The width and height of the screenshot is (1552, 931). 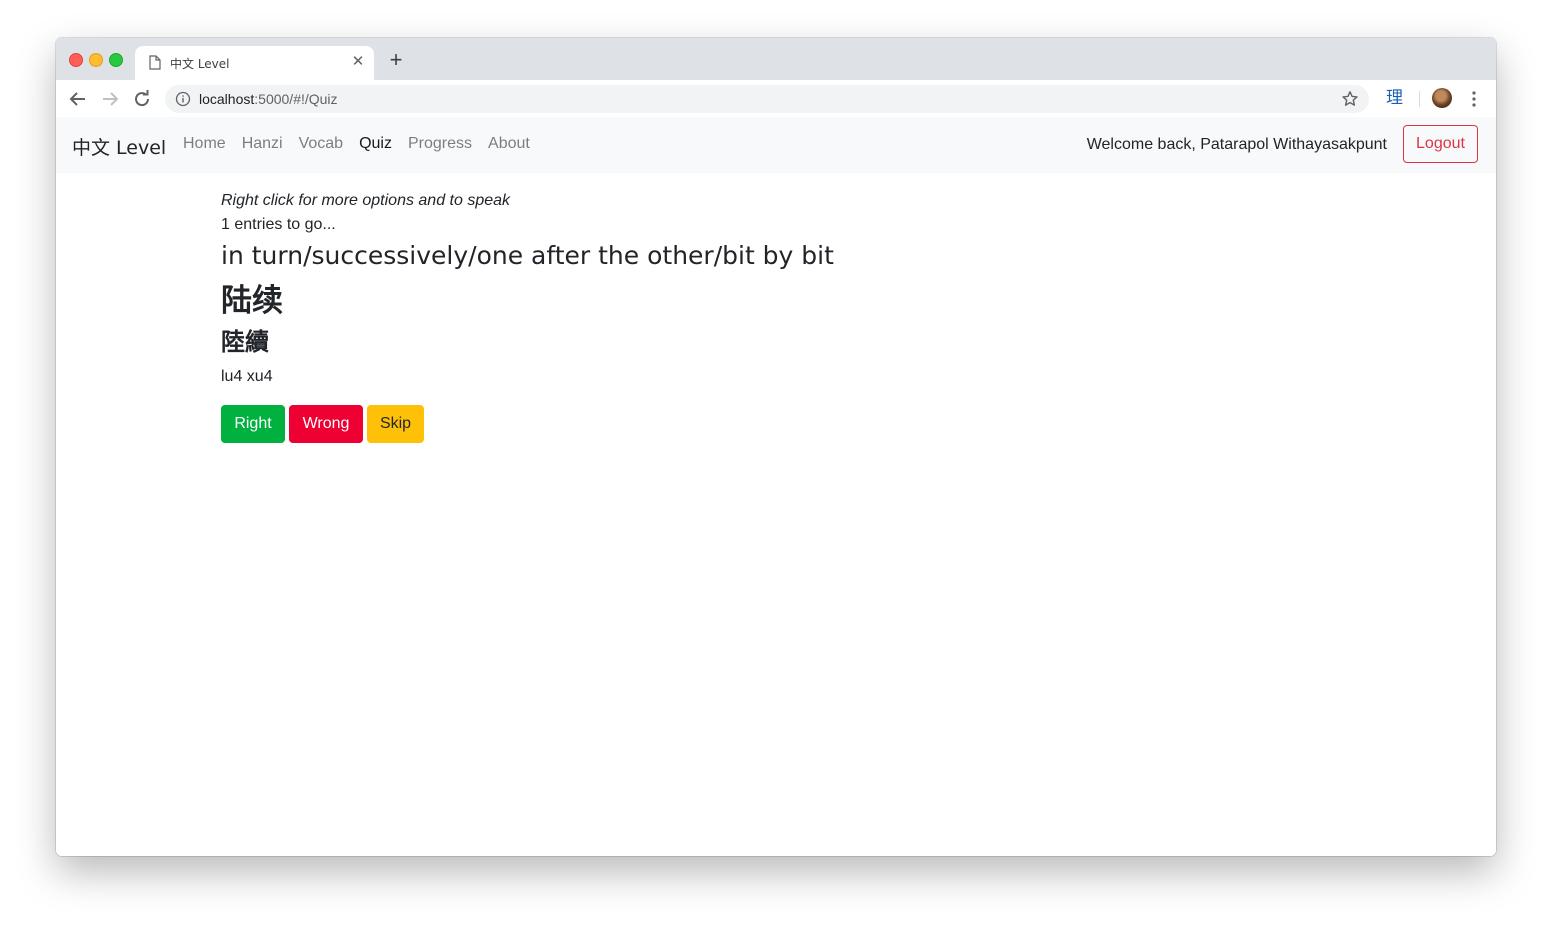 I want to click on simplified-hanzi: 陆续, so click(x=252, y=301).